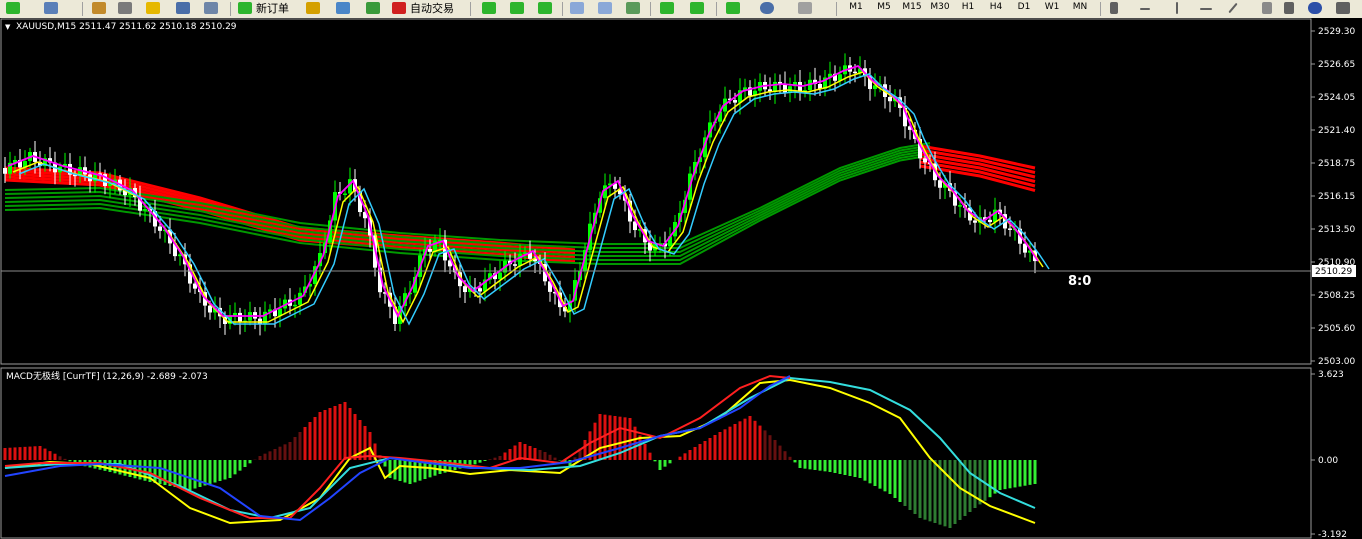 The width and height of the screenshot is (1362, 539). I want to click on profiles-icon, so click(51, 8).